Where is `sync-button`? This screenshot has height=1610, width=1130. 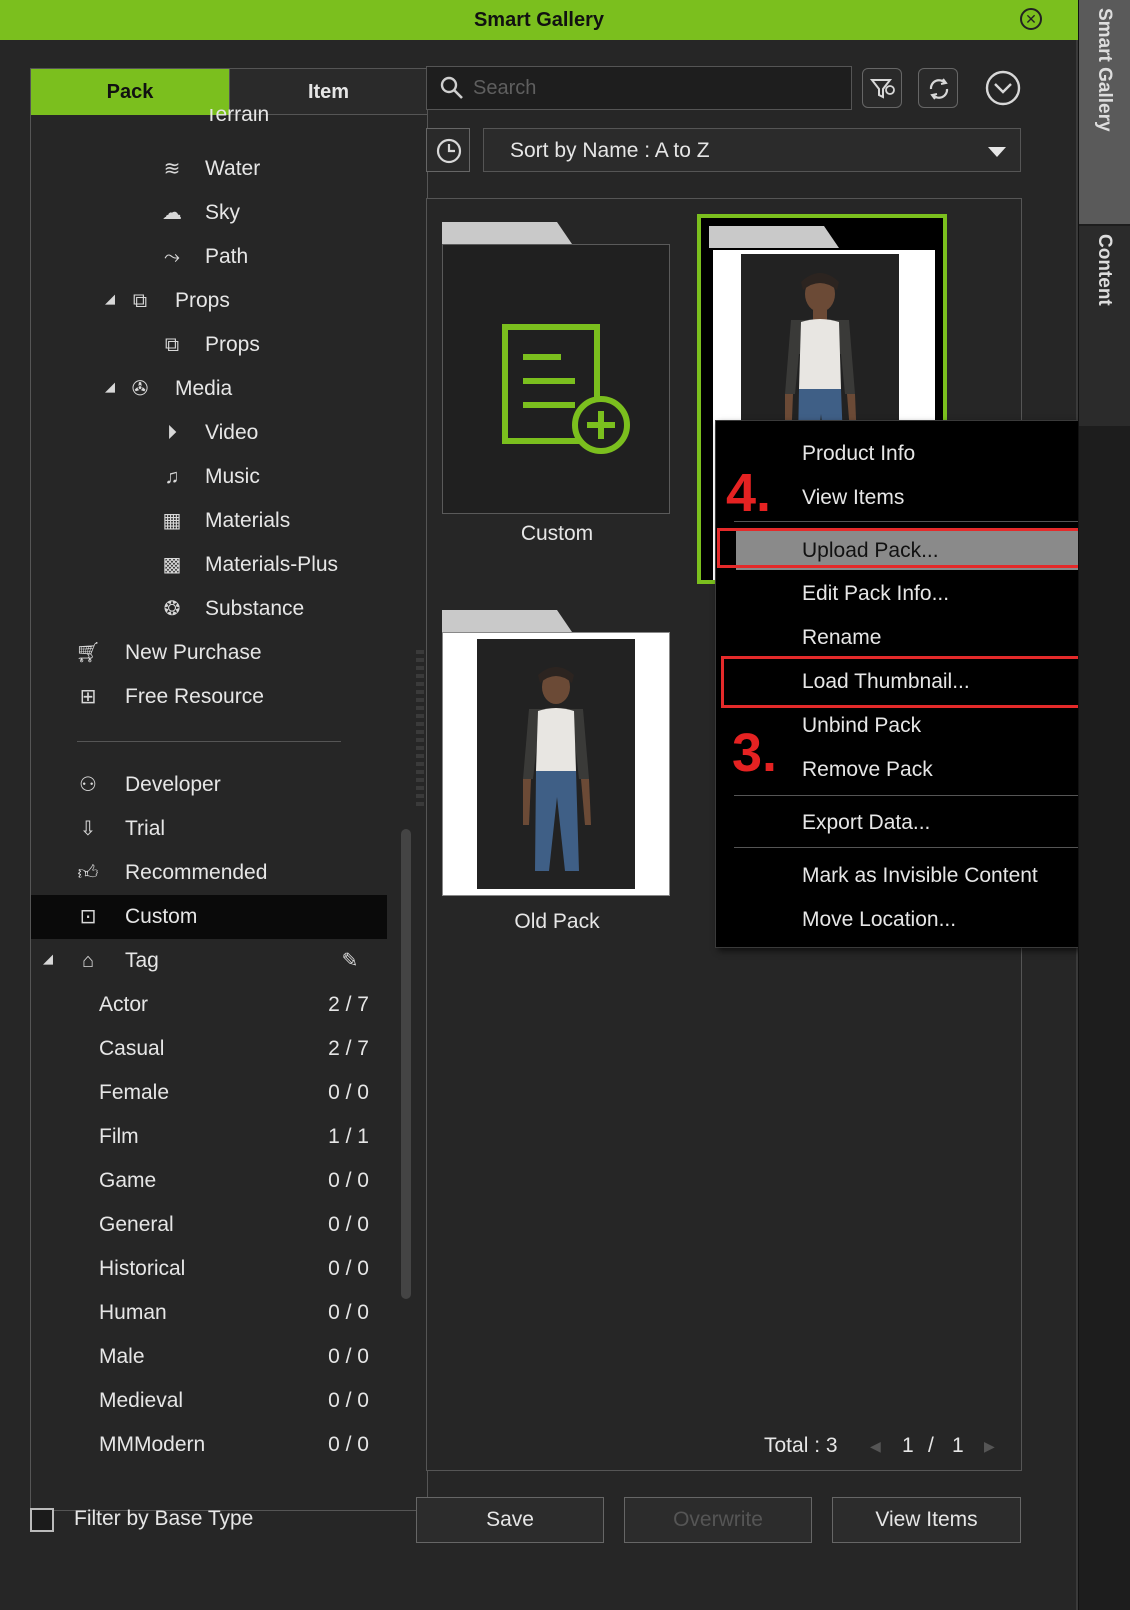
sync-button is located at coordinates (938, 88).